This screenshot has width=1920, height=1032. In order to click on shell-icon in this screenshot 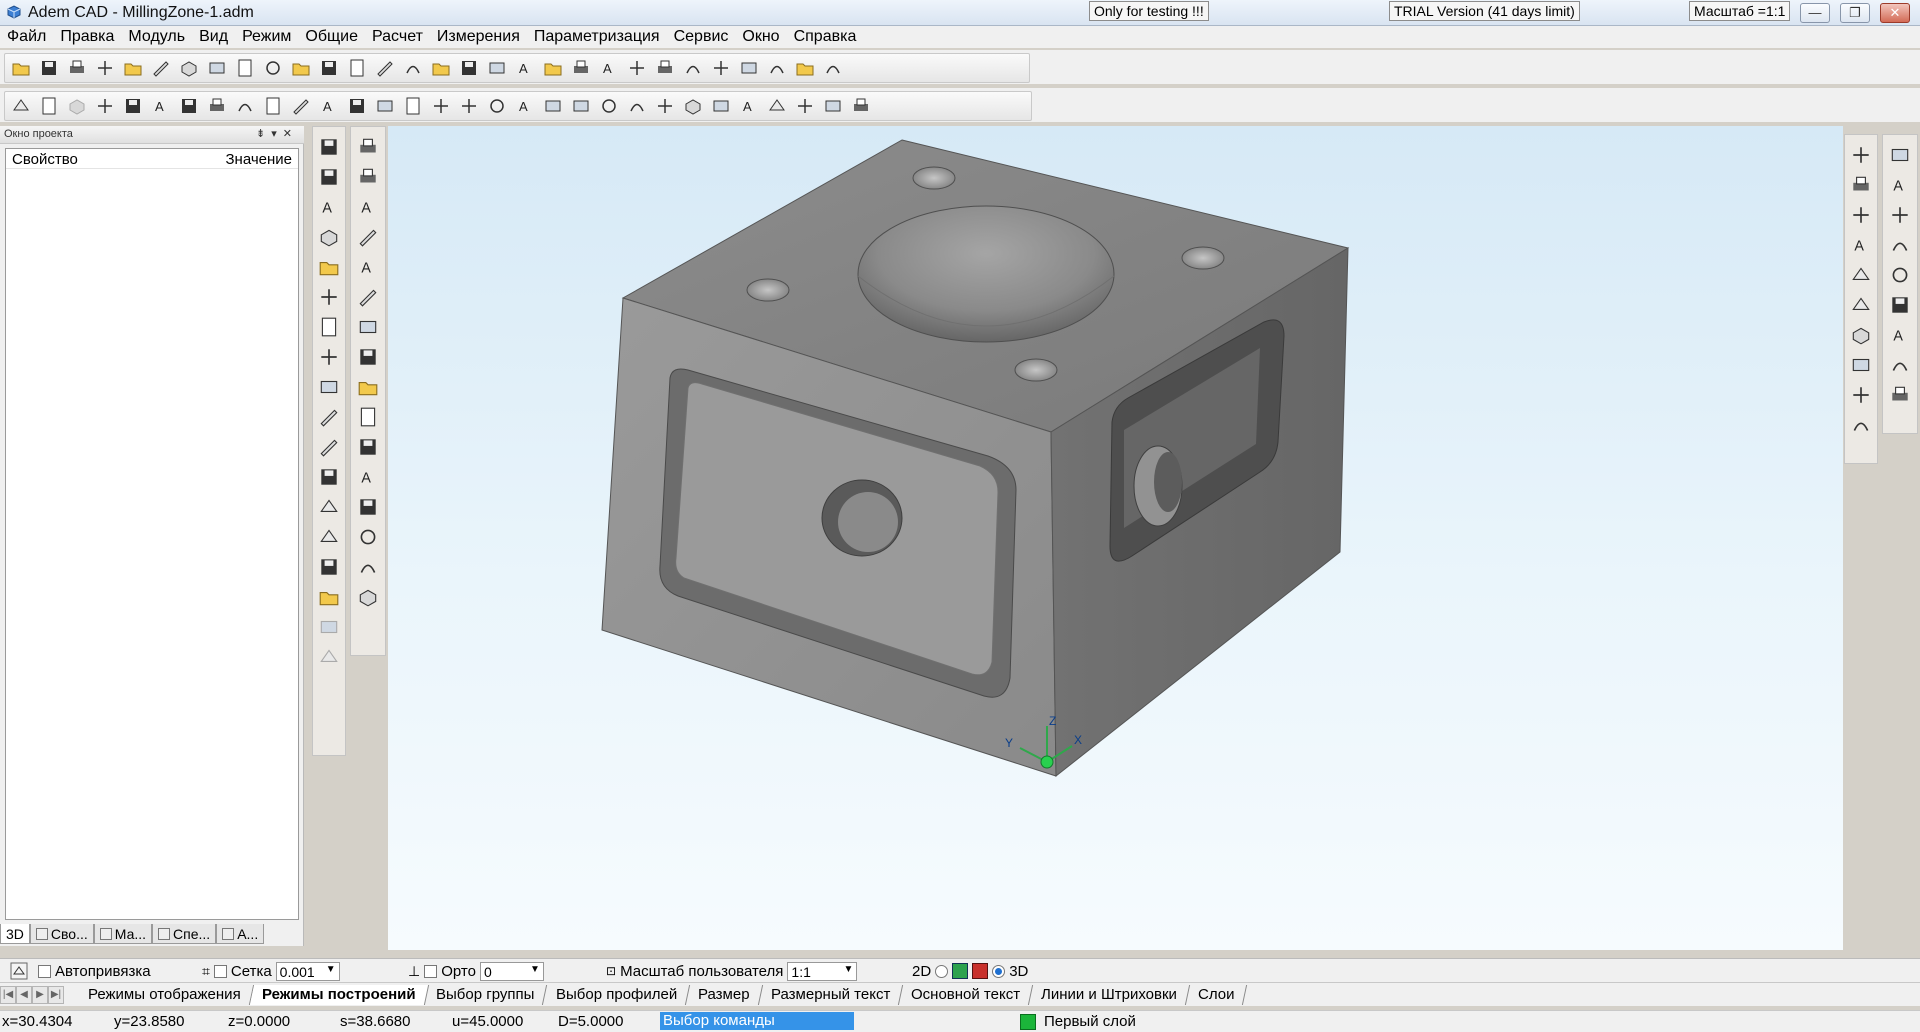, I will do `click(469, 68)`.